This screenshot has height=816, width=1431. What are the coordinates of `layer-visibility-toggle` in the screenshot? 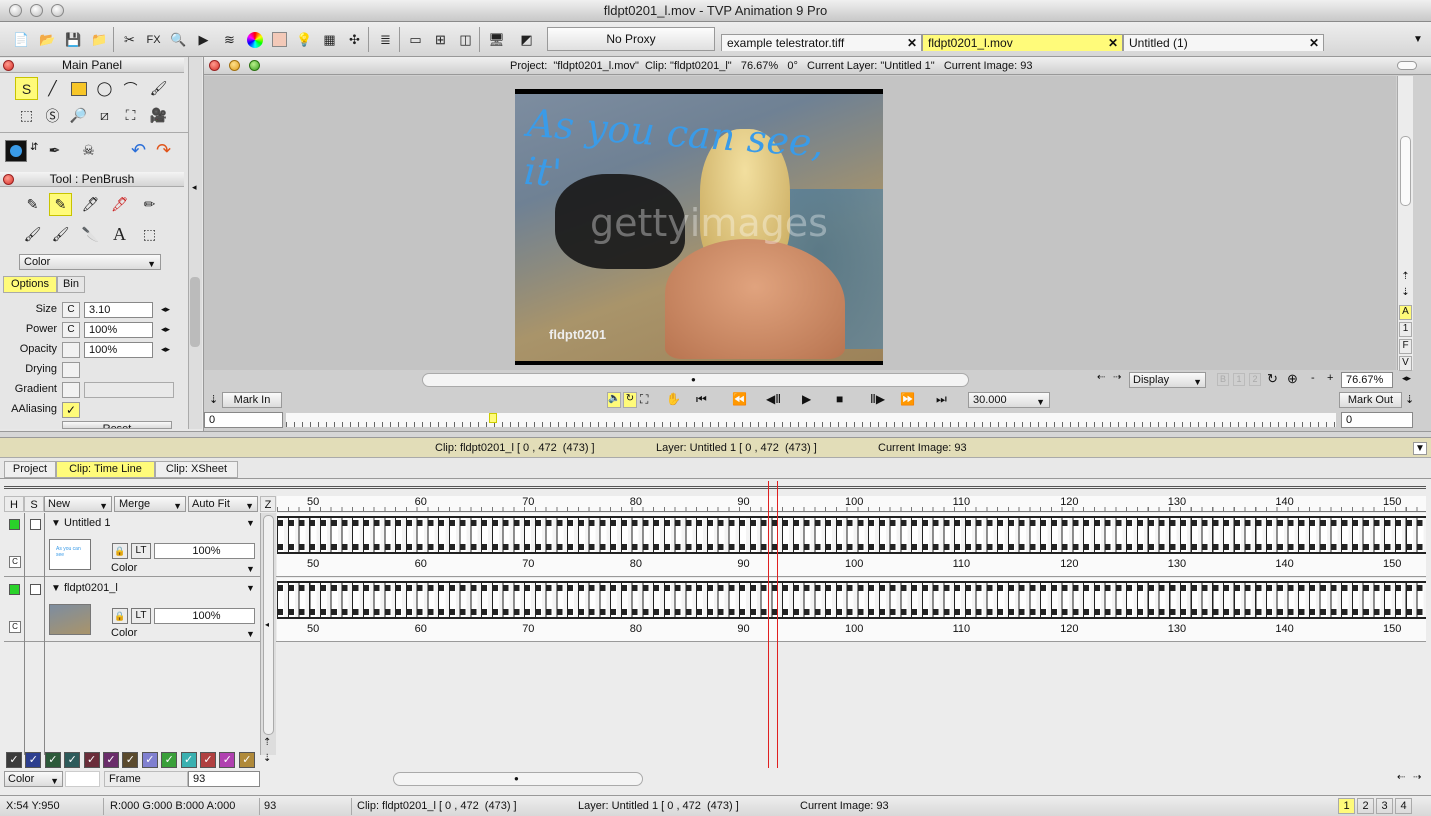 It's located at (14, 524).